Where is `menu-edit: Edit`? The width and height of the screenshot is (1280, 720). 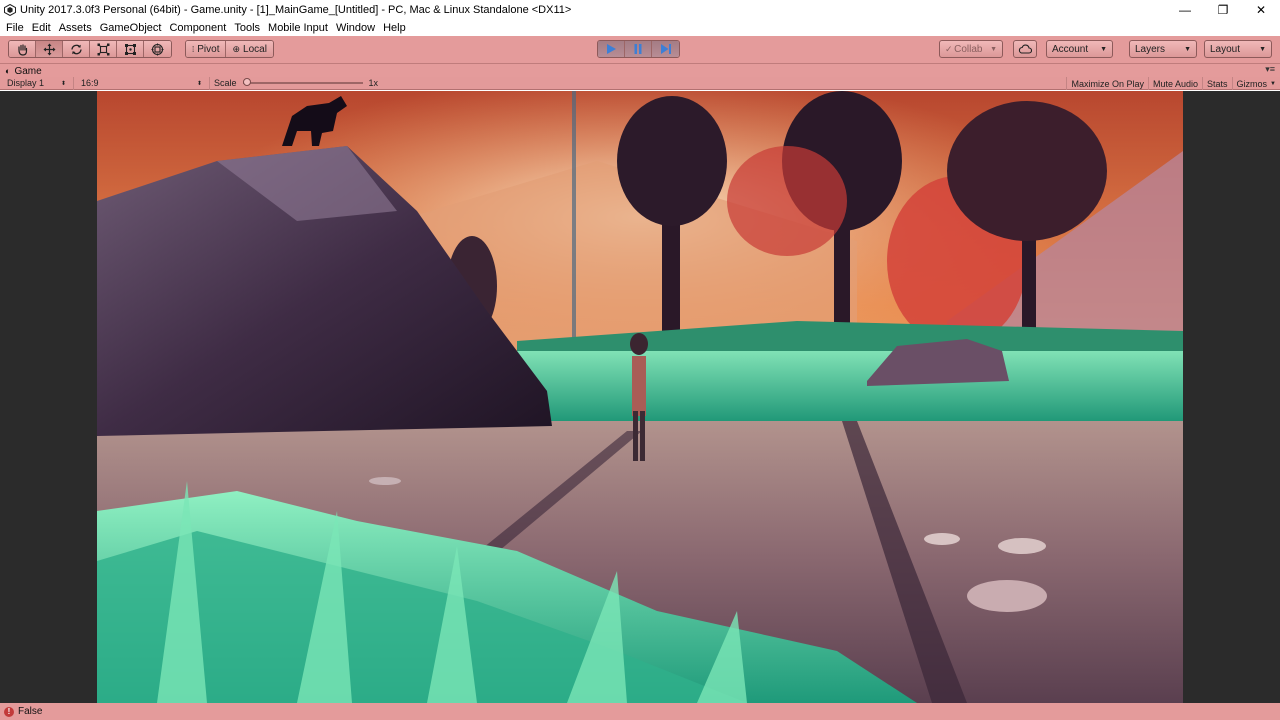
menu-edit: Edit is located at coordinates (41, 28).